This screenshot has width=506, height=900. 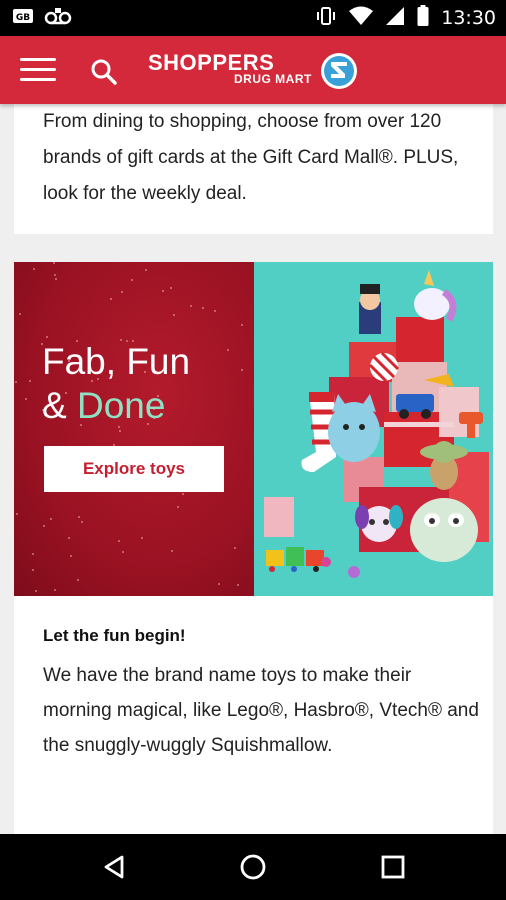 I want to click on headline-line2: & Done, so click(x=116, y=406).